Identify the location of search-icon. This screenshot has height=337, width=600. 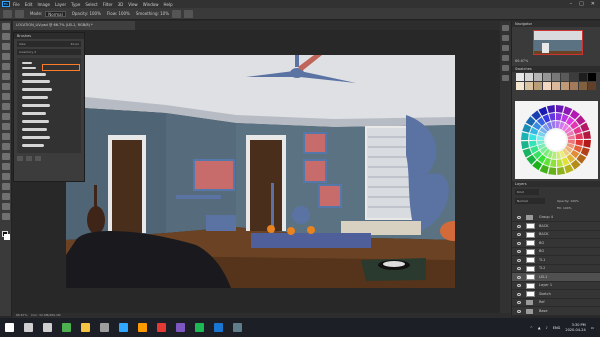
(28, 327).